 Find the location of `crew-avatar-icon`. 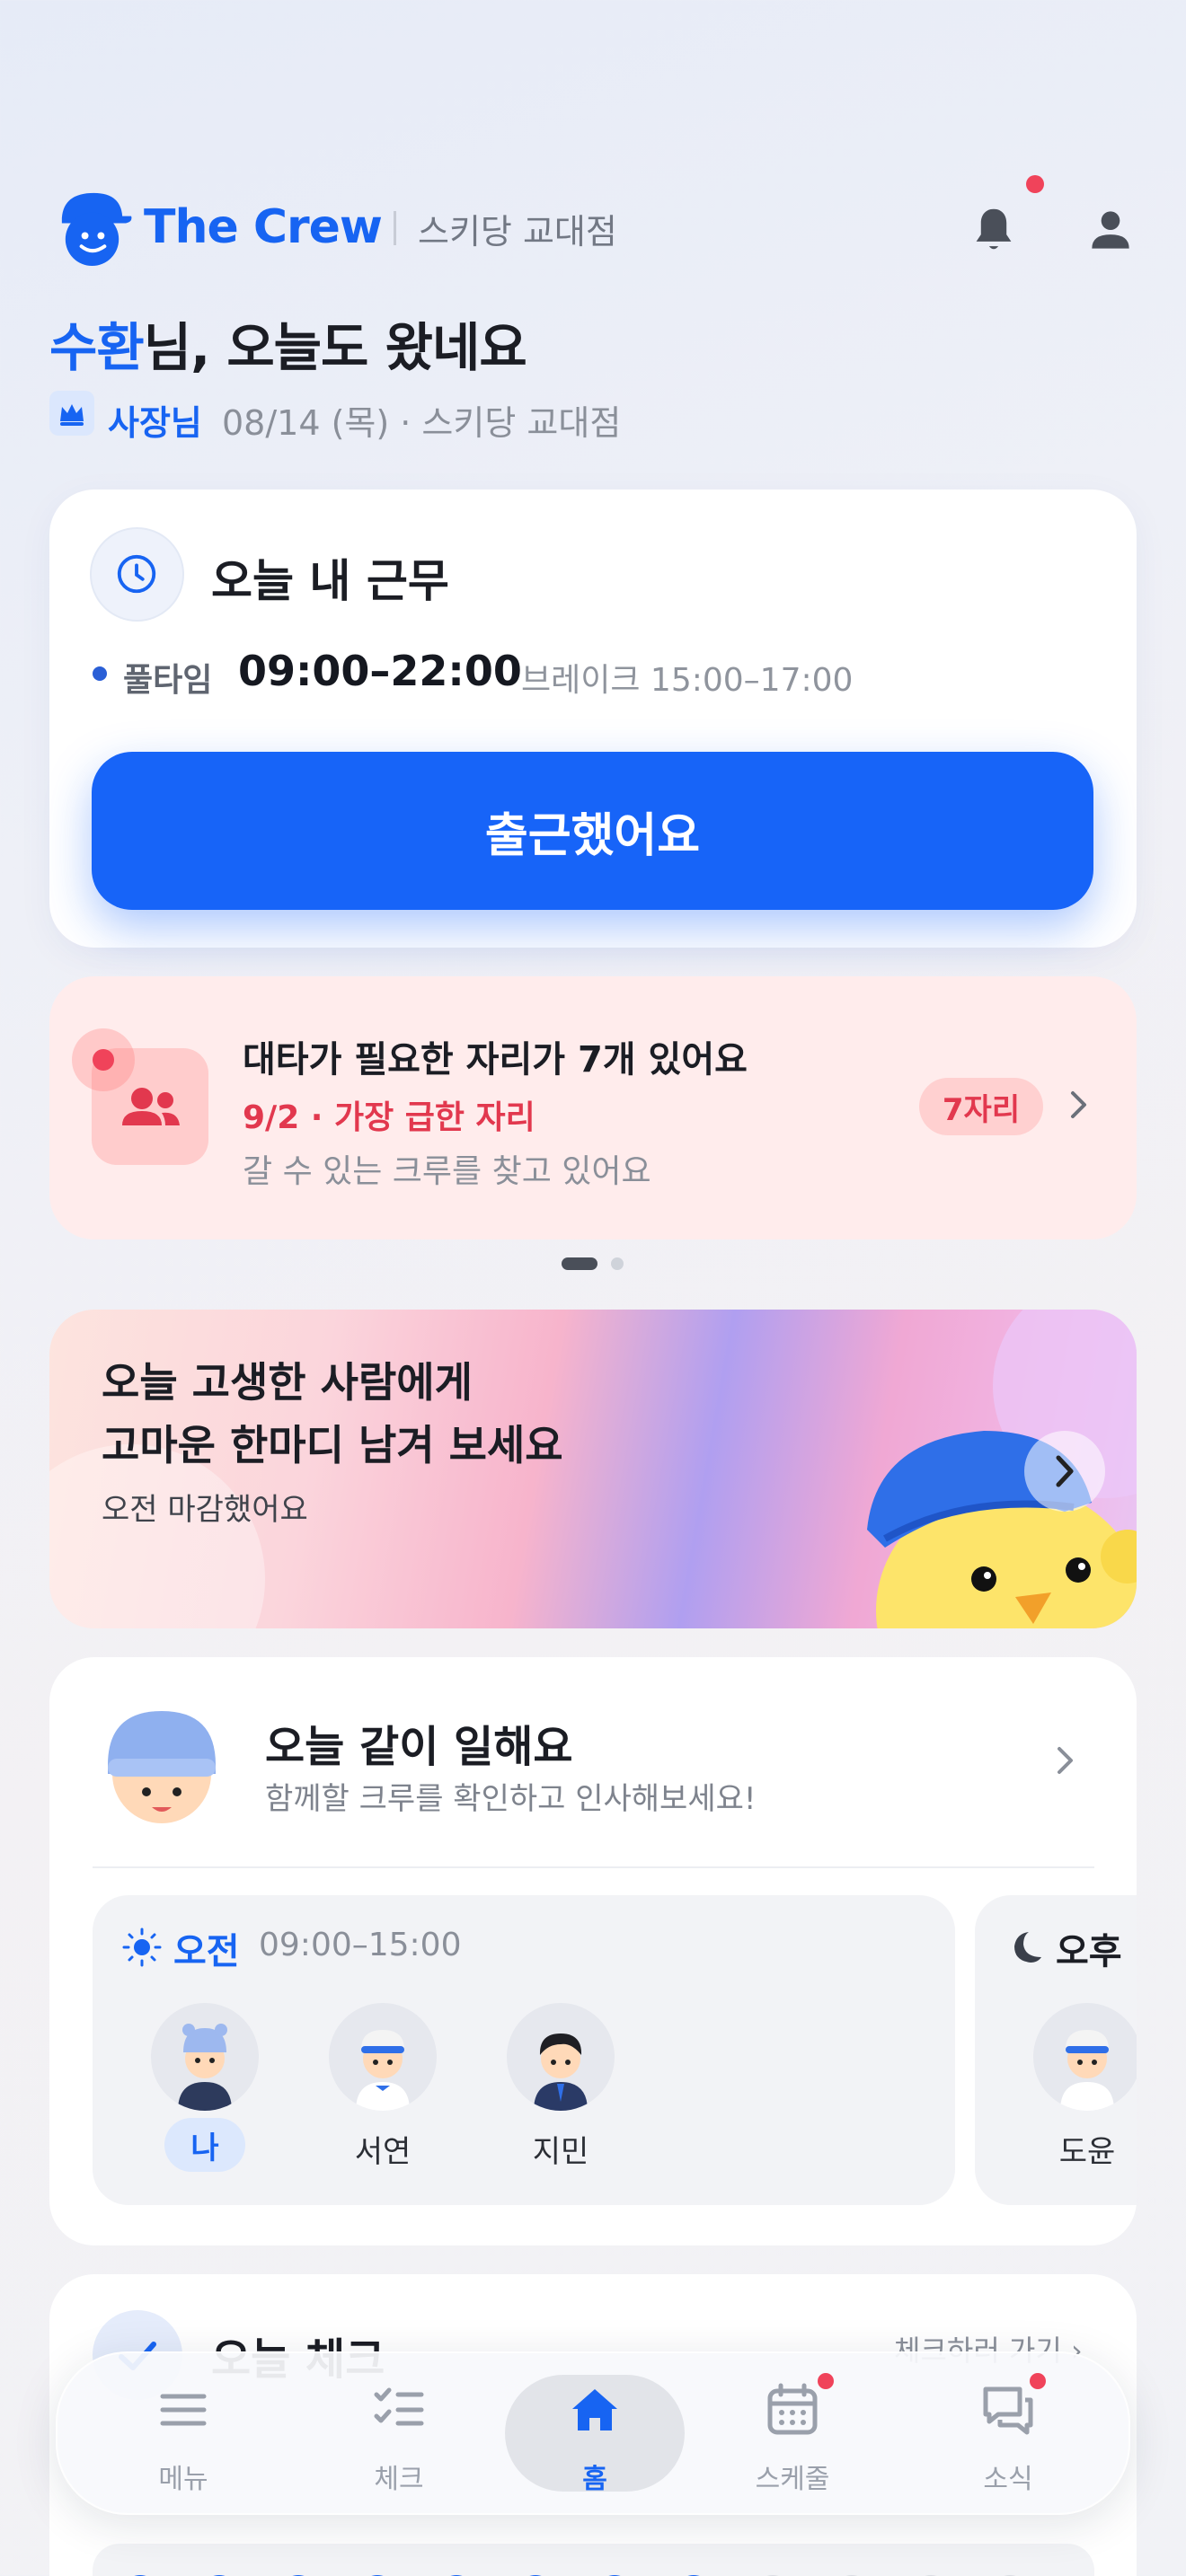

crew-avatar-icon is located at coordinates (162, 1767).